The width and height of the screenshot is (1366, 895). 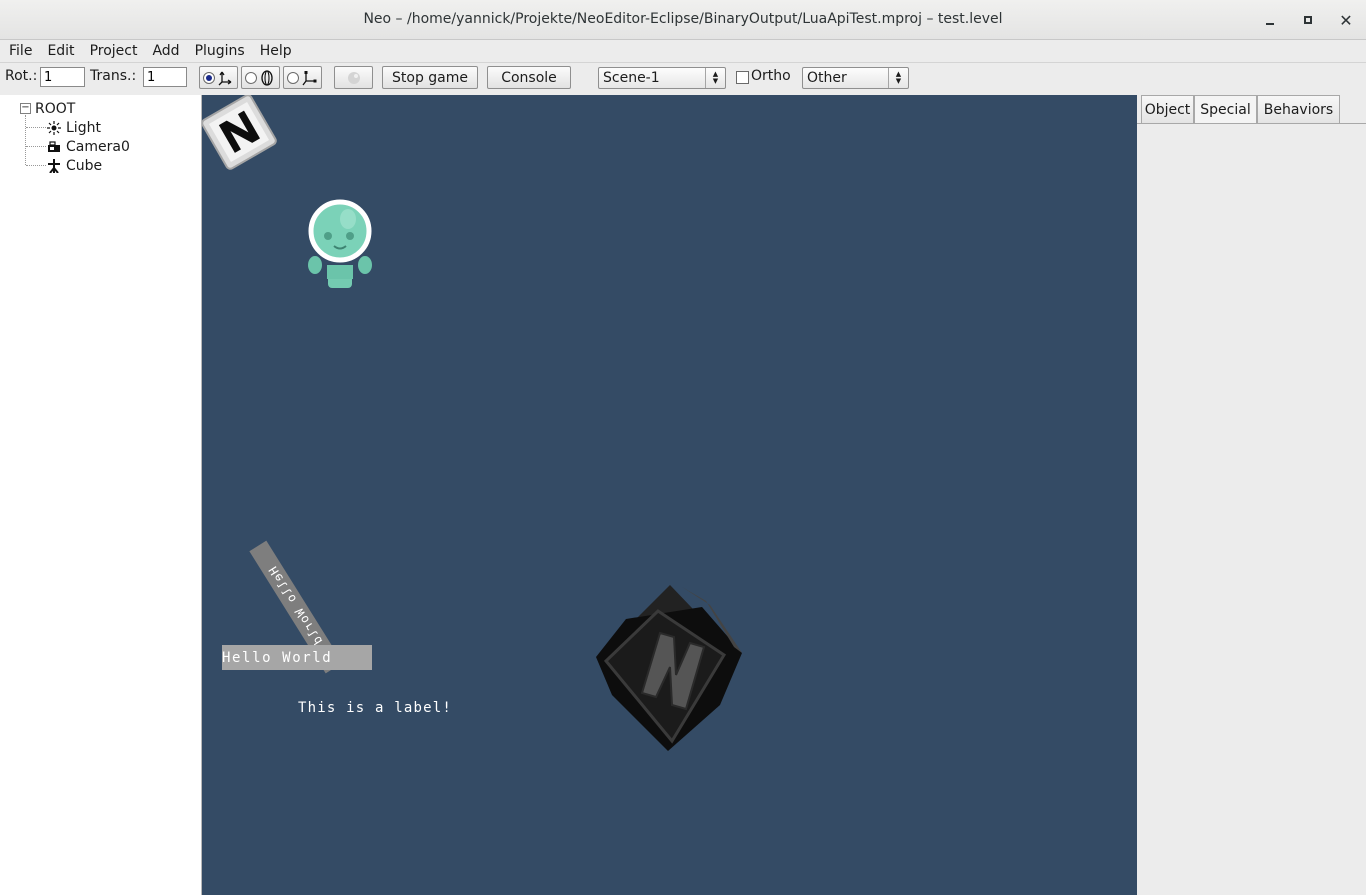 I want to click on view-select: Other ▲ ▼, so click(x=855, y=78).